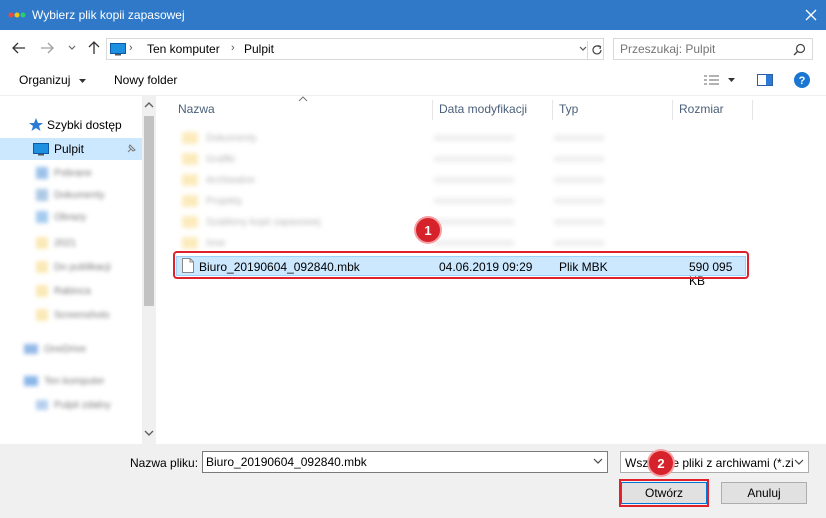  Describe the element at coordinates (302, 109) in the screenshot. I see `column-header-name: Nazwa` at that location.